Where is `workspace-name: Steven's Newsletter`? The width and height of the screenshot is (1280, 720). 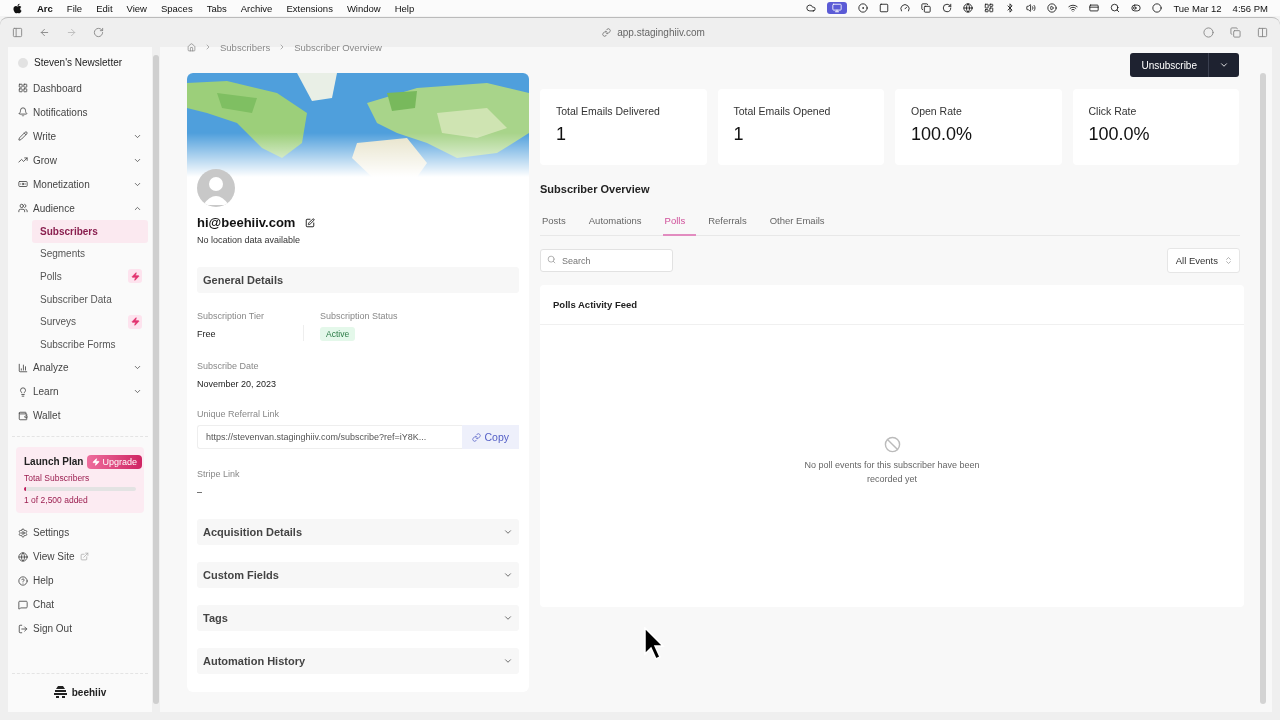
workspace-name: Steven's Newsletter is located at coordinates (78, 62).